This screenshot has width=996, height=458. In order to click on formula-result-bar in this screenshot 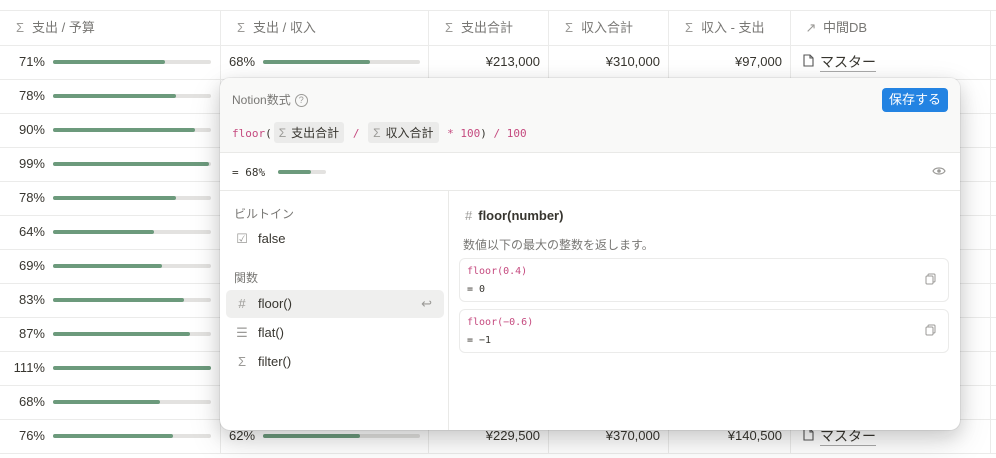, I will do `click(302, 172)`.